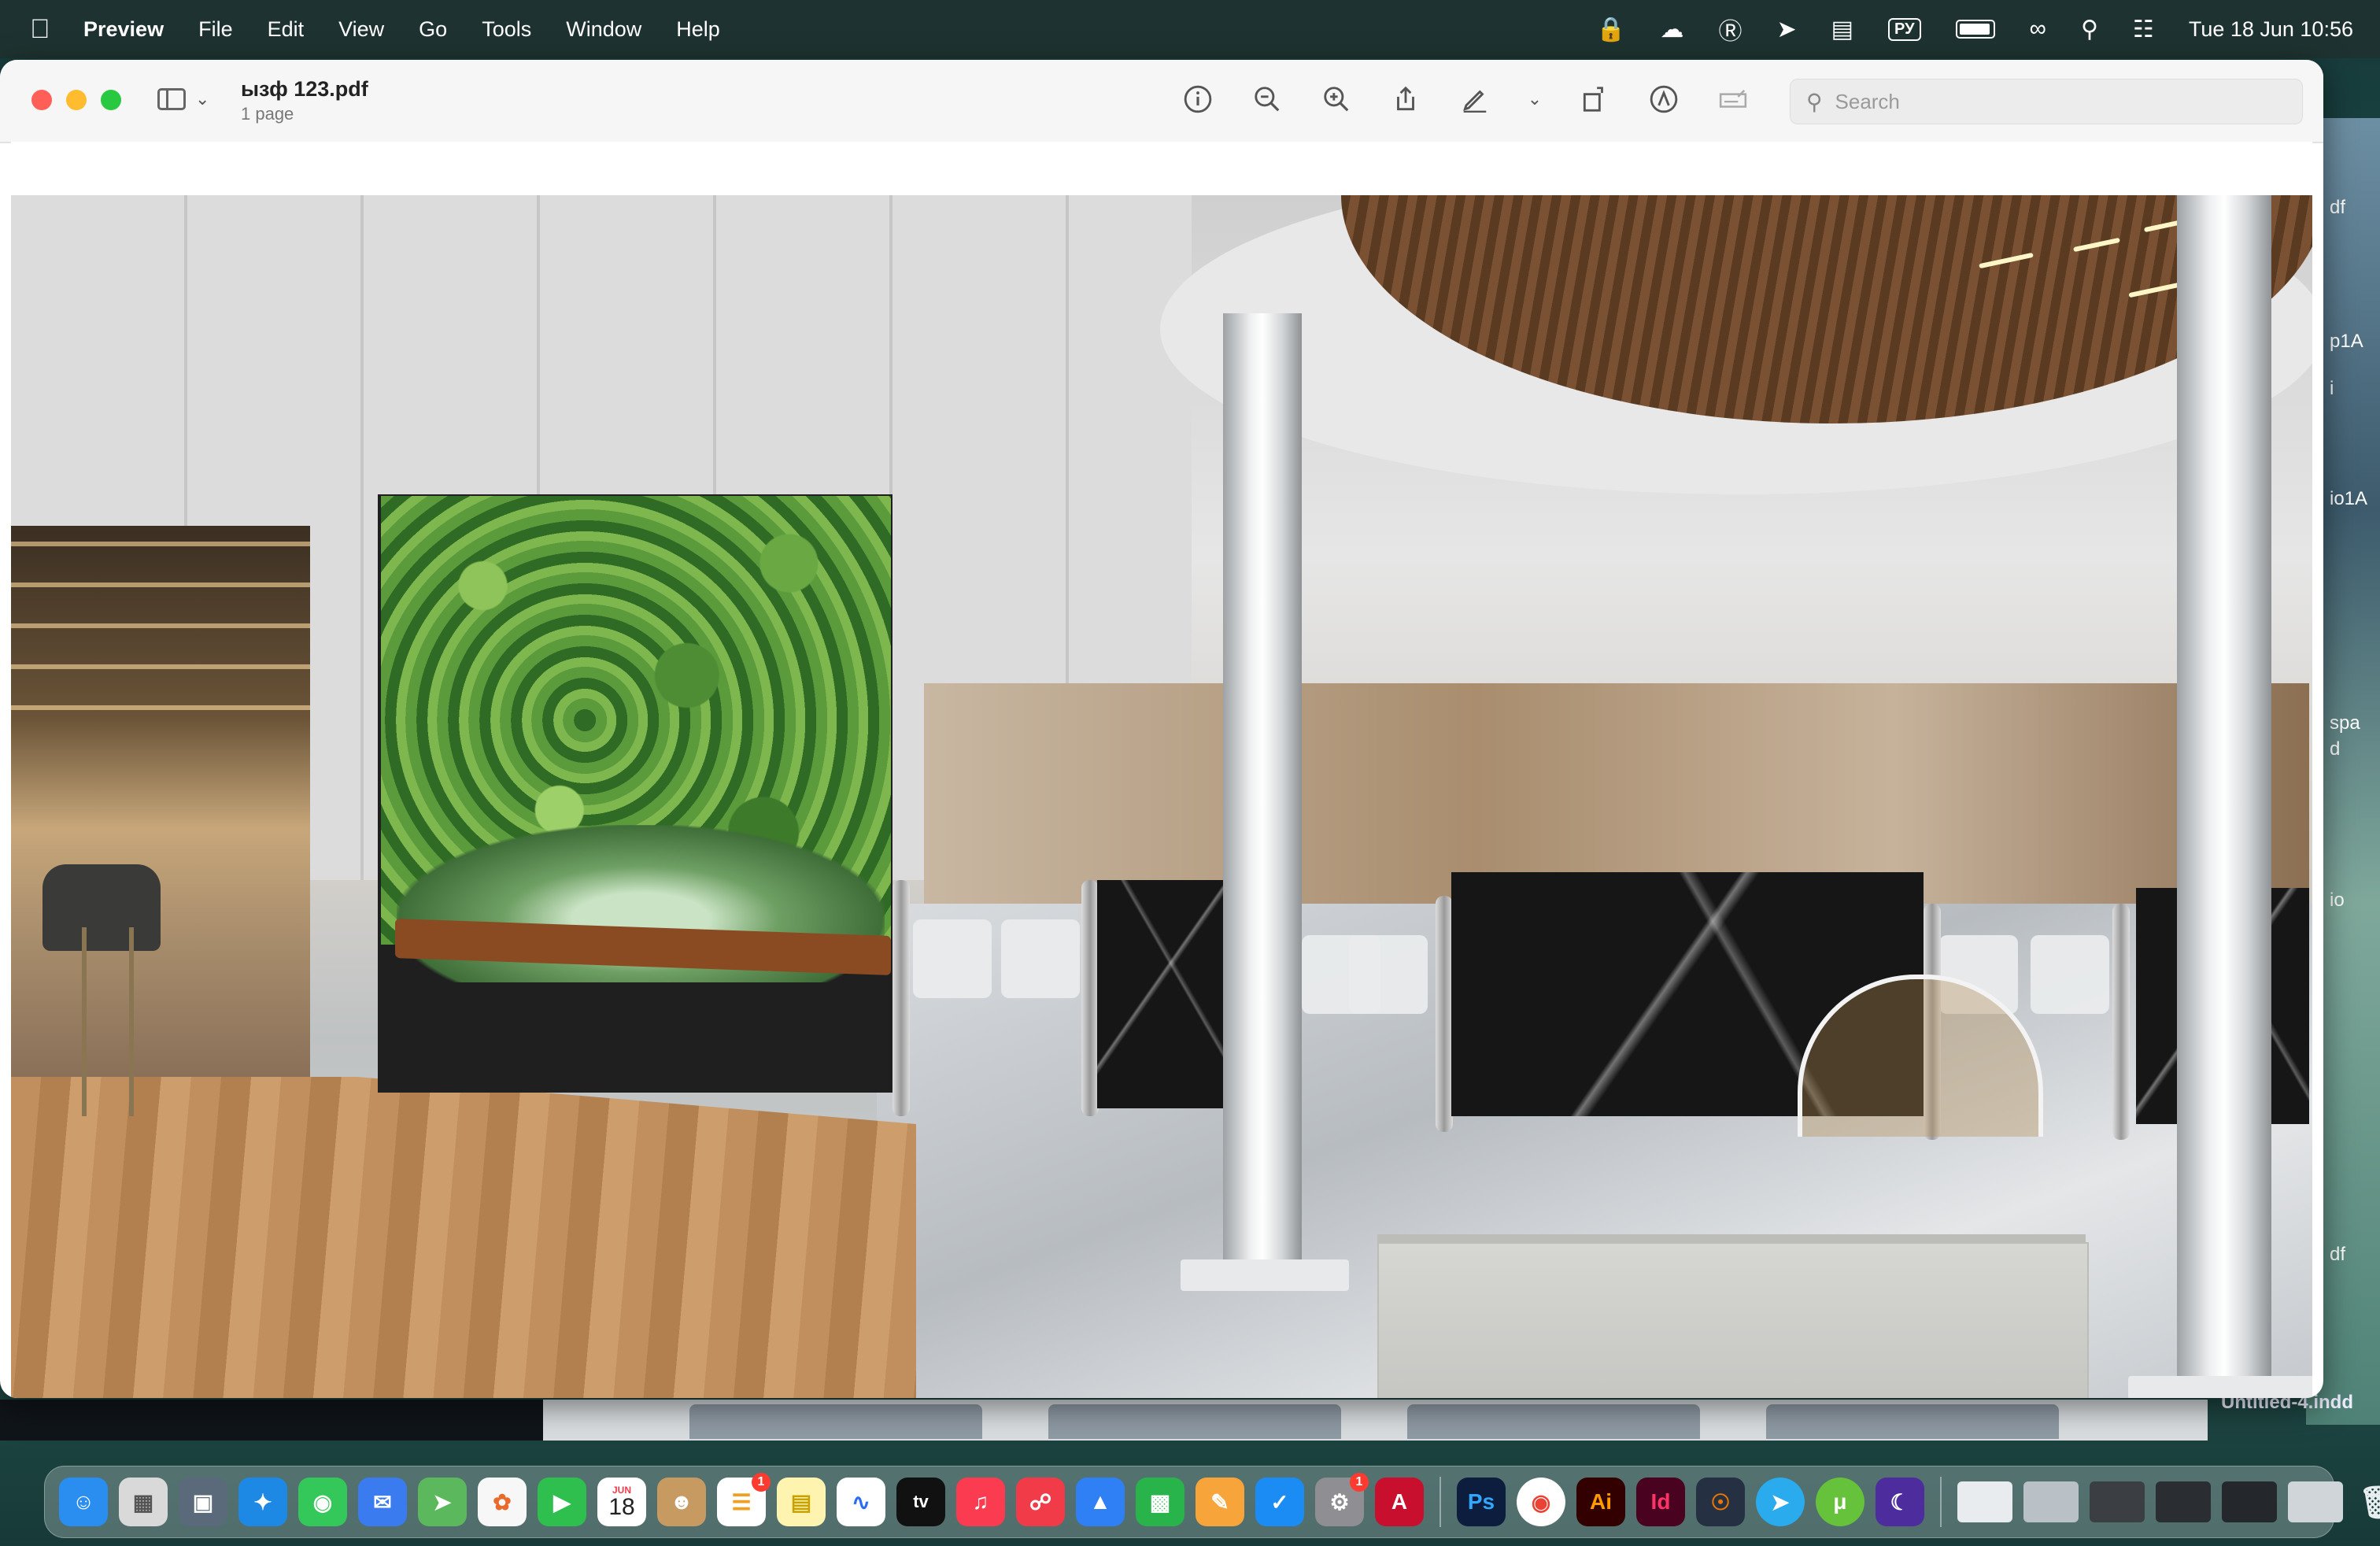 The width and height of the screenshot is (2380, 1546). What do you see at coordinates (286, 29) in the screenshot?
I see `menu-edit: Edit` at bounding box center [286, 29].